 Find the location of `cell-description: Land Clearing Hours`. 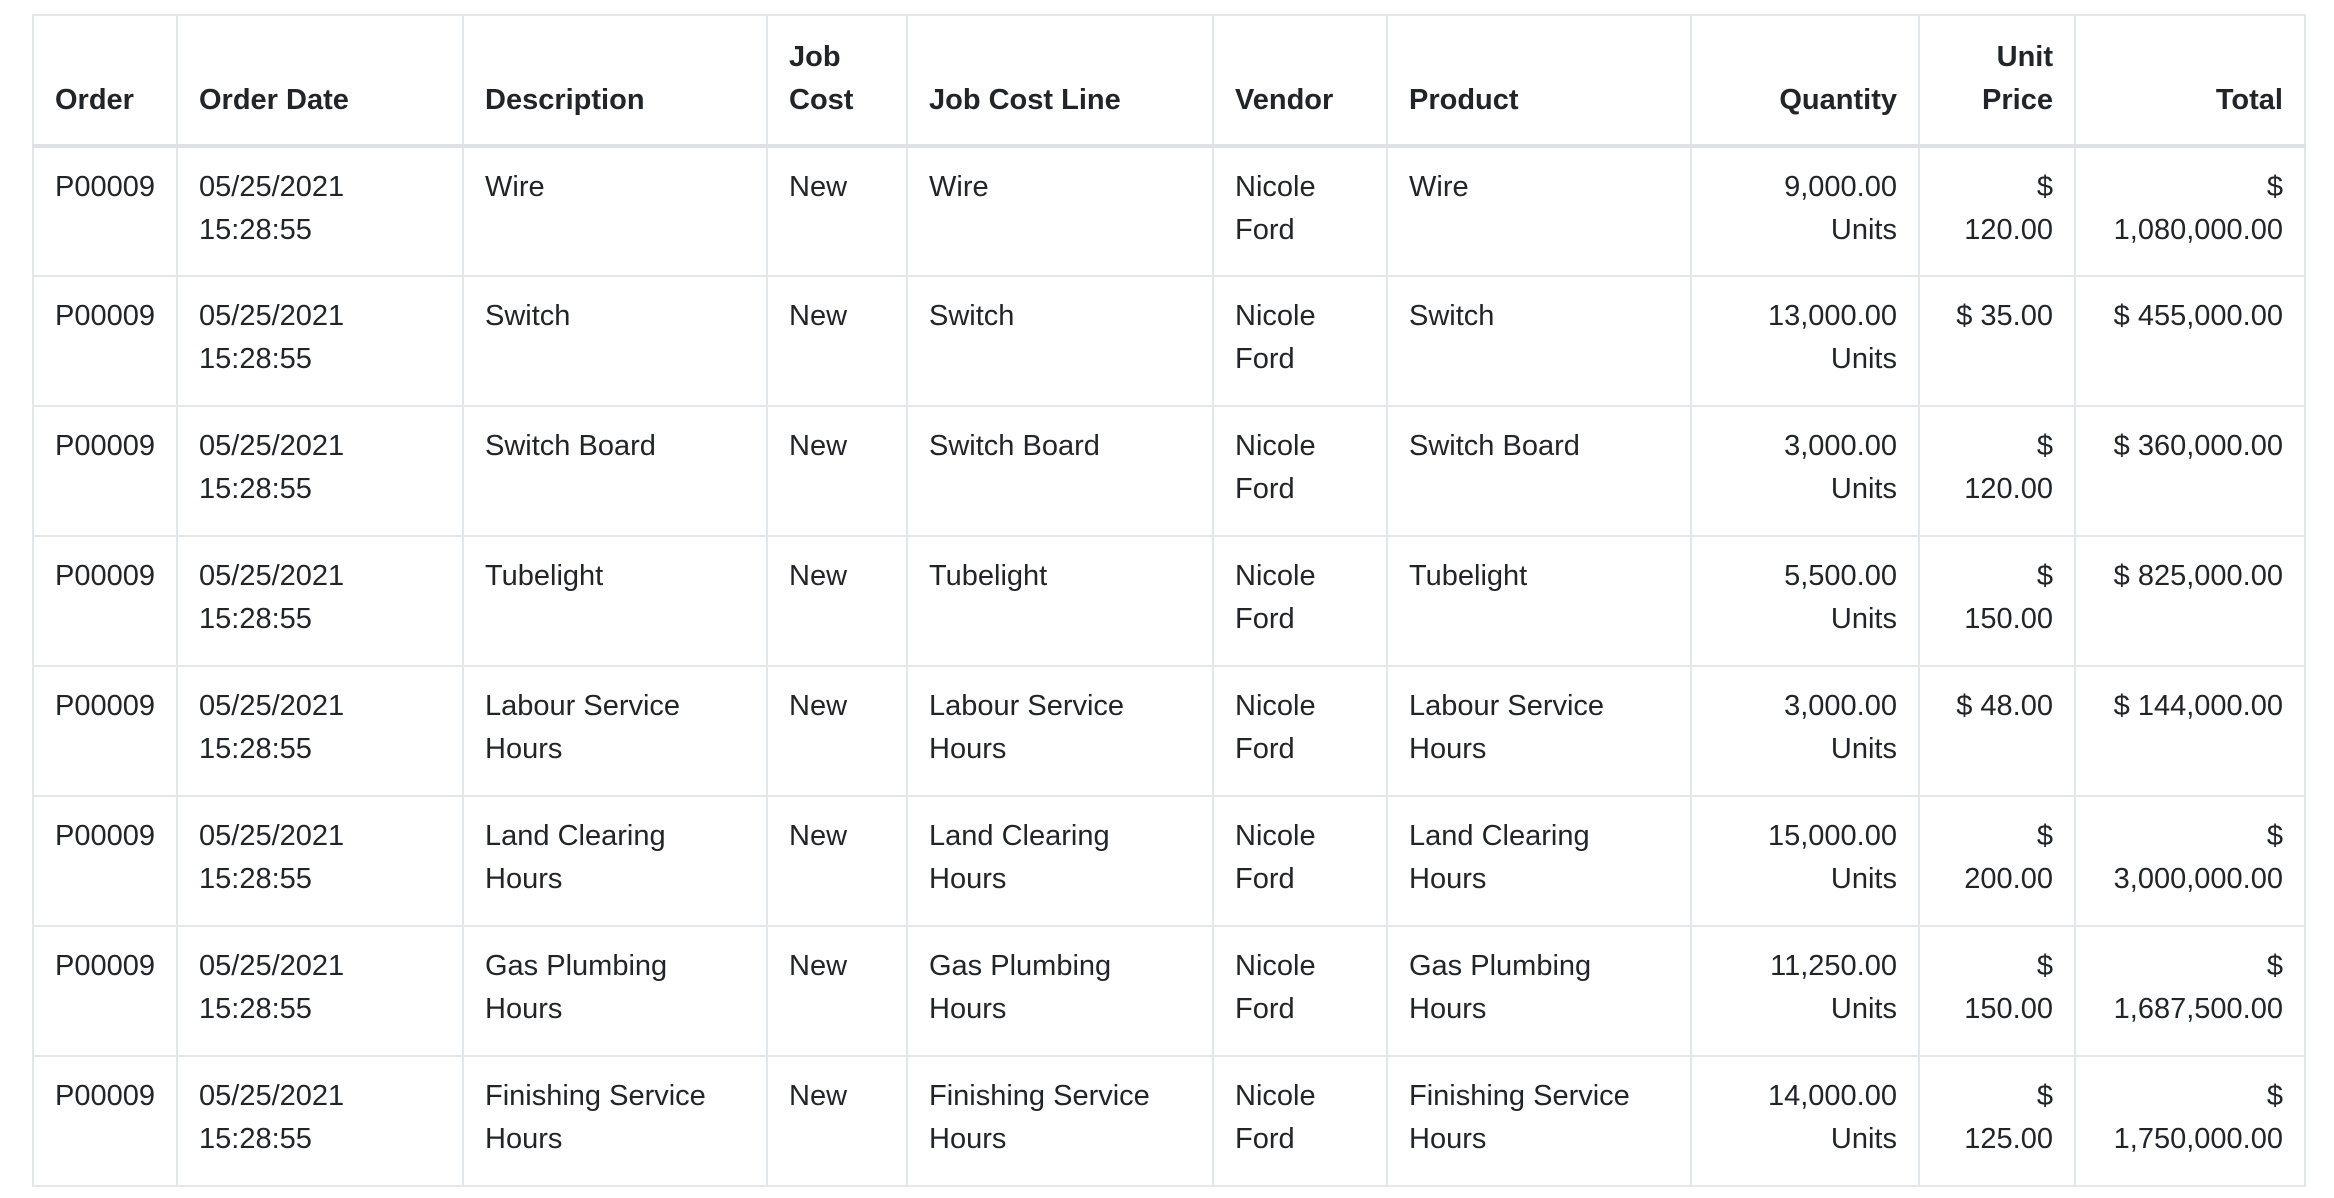

cell-description: Land Clearing Hours is located at coordinates (615, 861).